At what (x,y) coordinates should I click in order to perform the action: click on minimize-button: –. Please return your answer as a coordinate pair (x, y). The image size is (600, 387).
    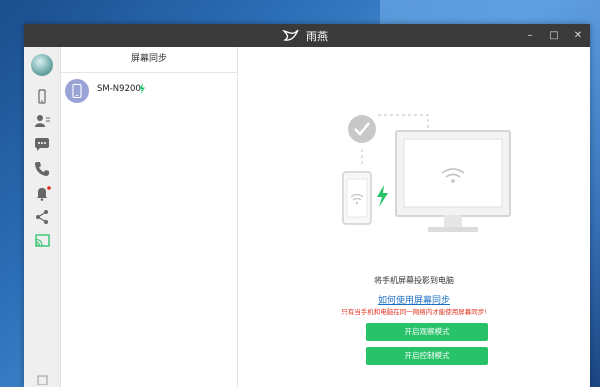
    Looking at the image, I should click on (530, 35).